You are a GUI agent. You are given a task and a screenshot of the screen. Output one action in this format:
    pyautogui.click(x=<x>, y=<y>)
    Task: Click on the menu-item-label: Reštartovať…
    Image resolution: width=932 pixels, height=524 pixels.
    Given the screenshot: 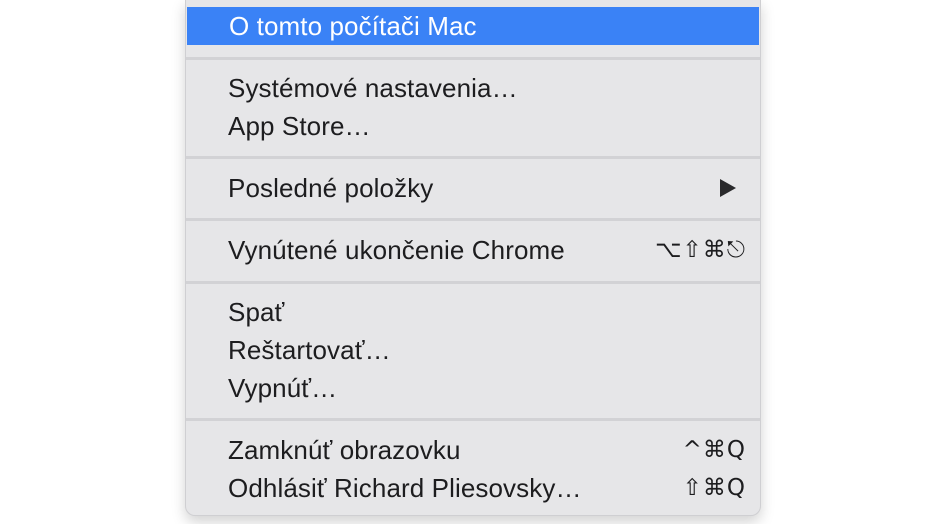 What is the action you would take?
    pyautogui.click(x=309, y=349)
    